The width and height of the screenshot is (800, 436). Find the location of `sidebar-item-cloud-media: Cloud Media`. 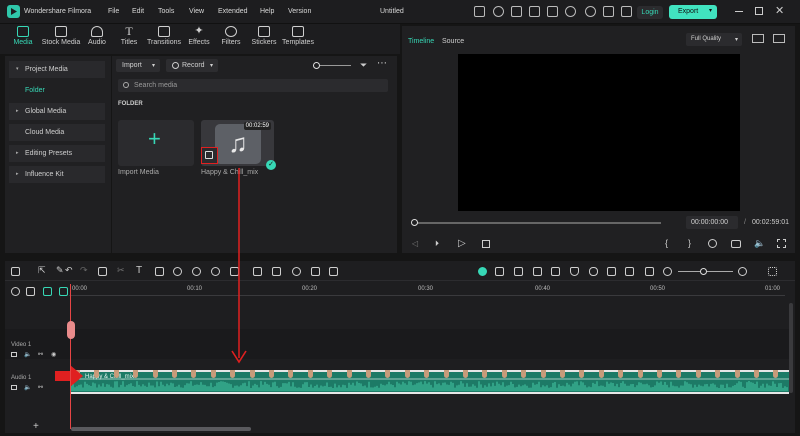

sidebar-item-cloud-media: Cloud Media is located at coordinates (57, 132).